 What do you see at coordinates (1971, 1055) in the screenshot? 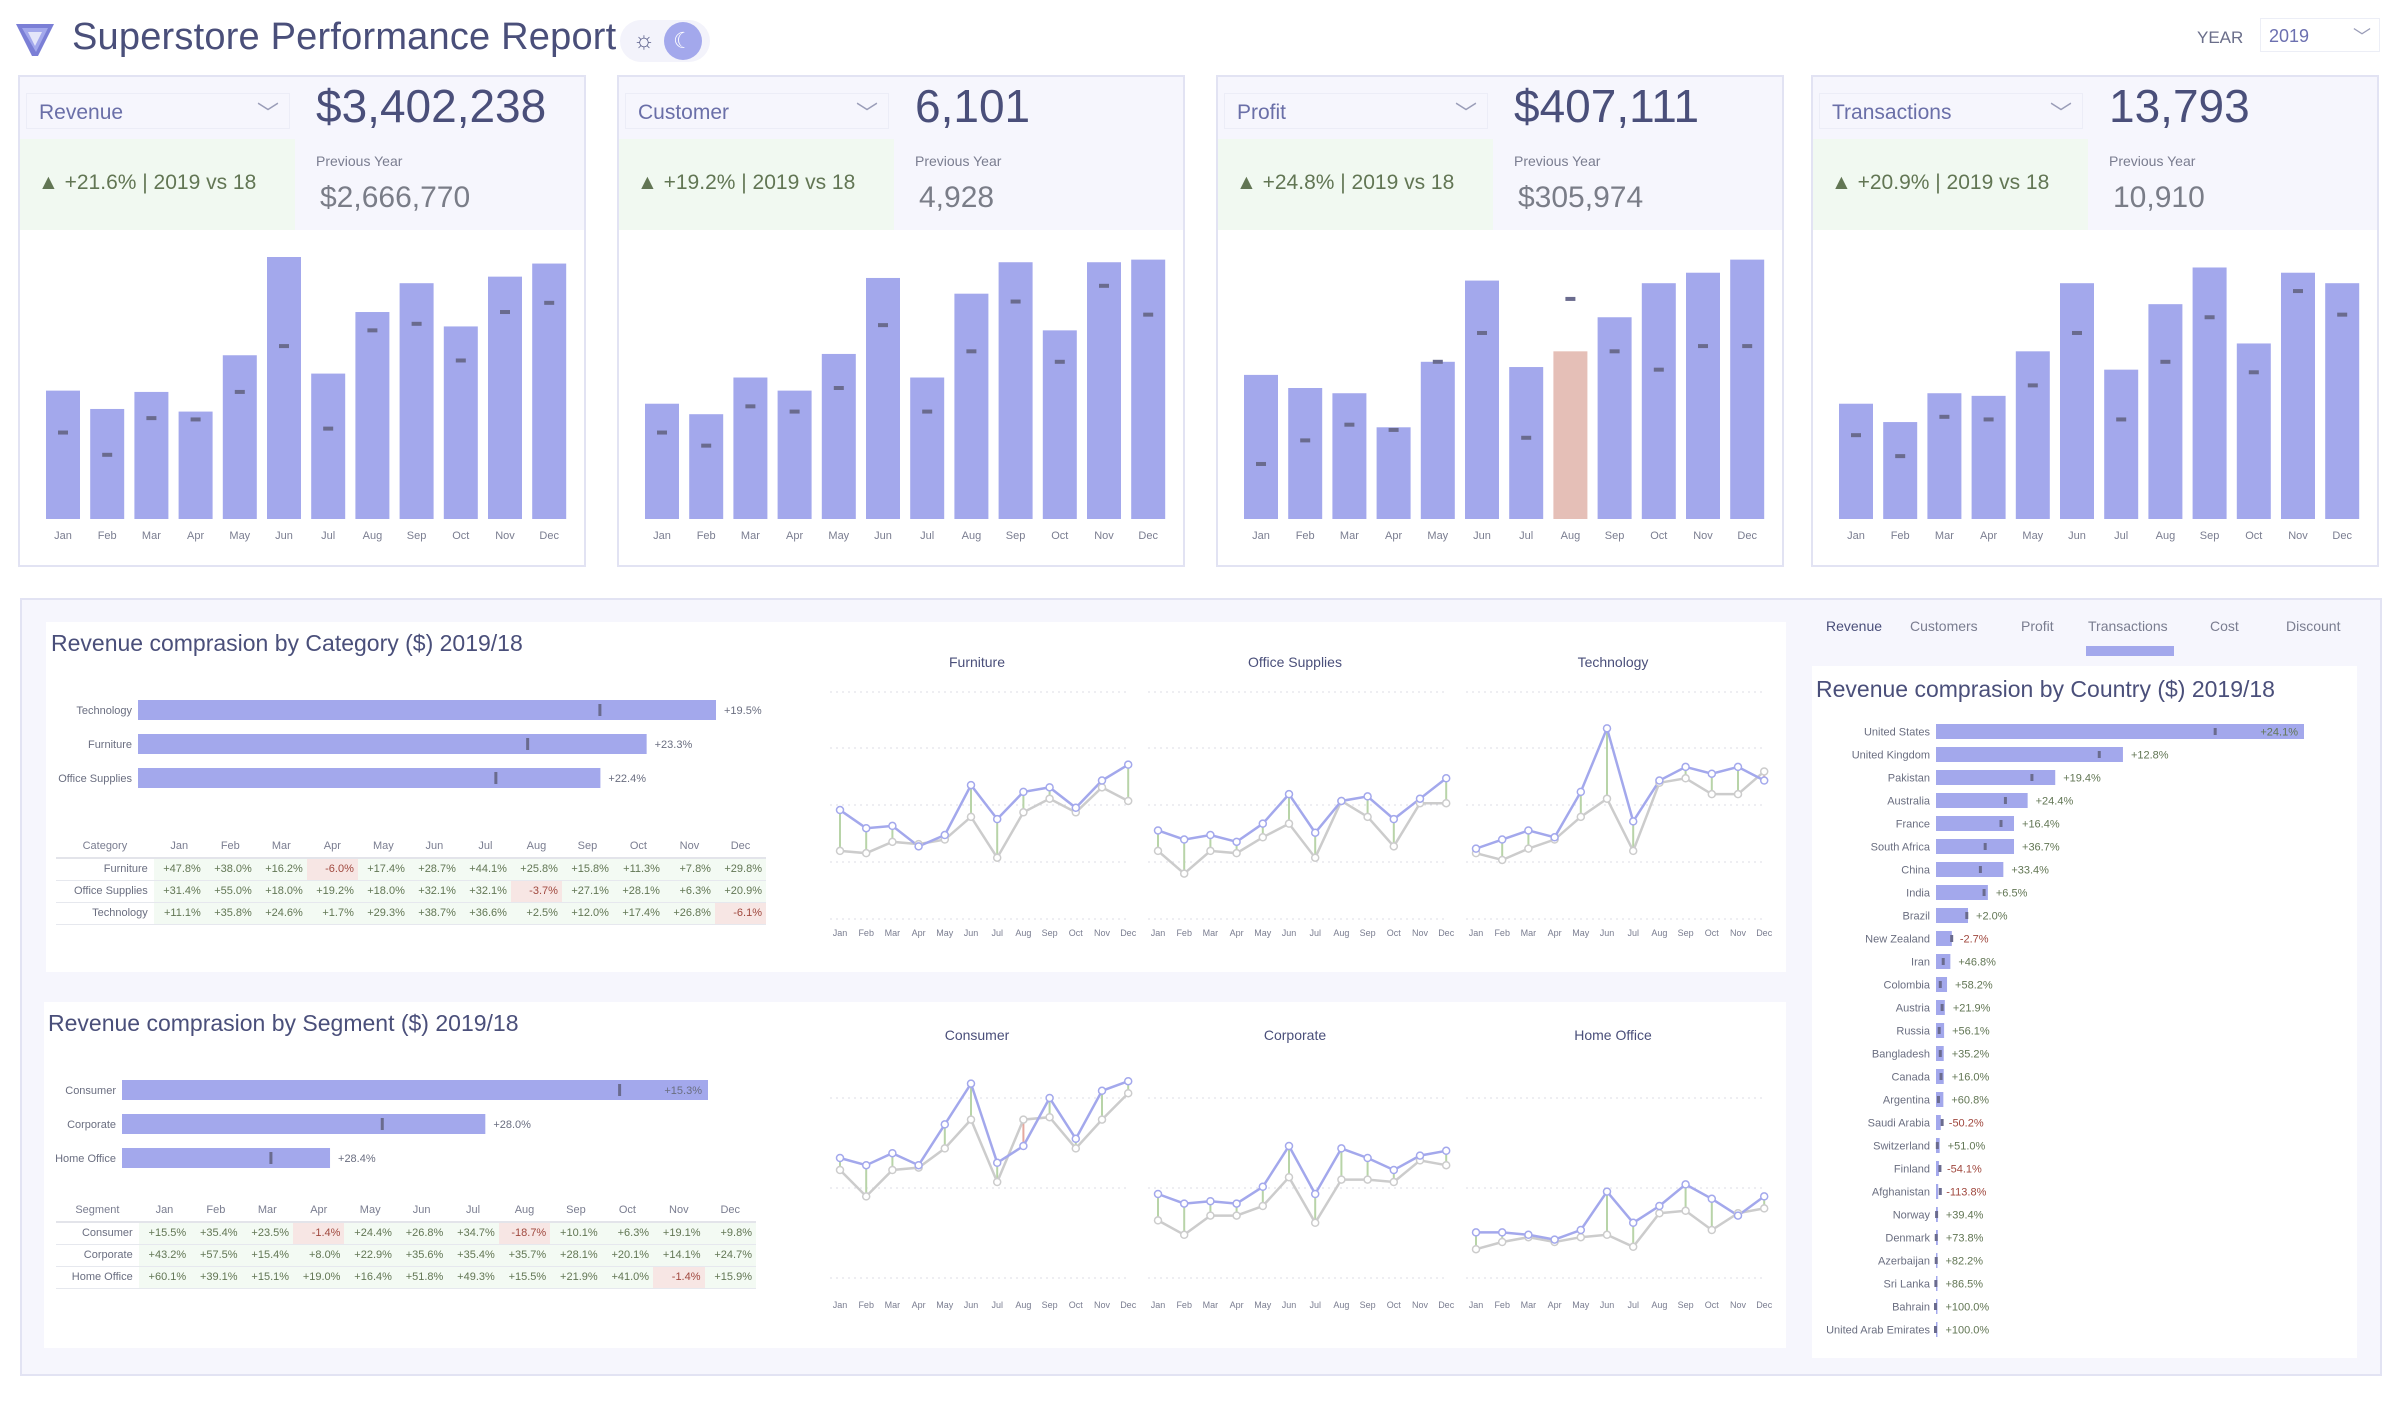
I see `bar-value-label: +35.2%` at bounding box center [1971, 1055].